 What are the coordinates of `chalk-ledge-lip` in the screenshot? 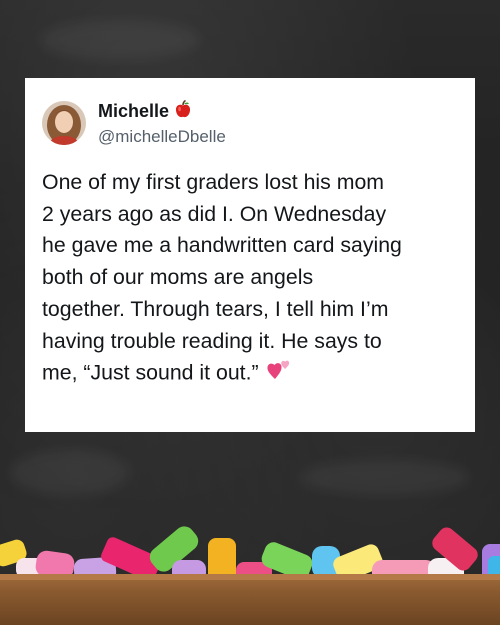 It's located at (250, 577).